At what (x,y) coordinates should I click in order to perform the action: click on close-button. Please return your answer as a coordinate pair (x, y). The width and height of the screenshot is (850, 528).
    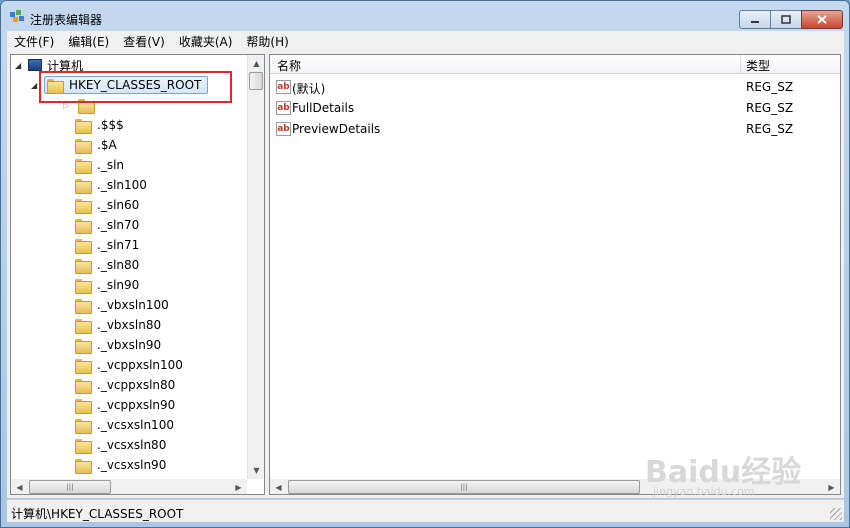
    Looking at the image, I should click on (822, 19).